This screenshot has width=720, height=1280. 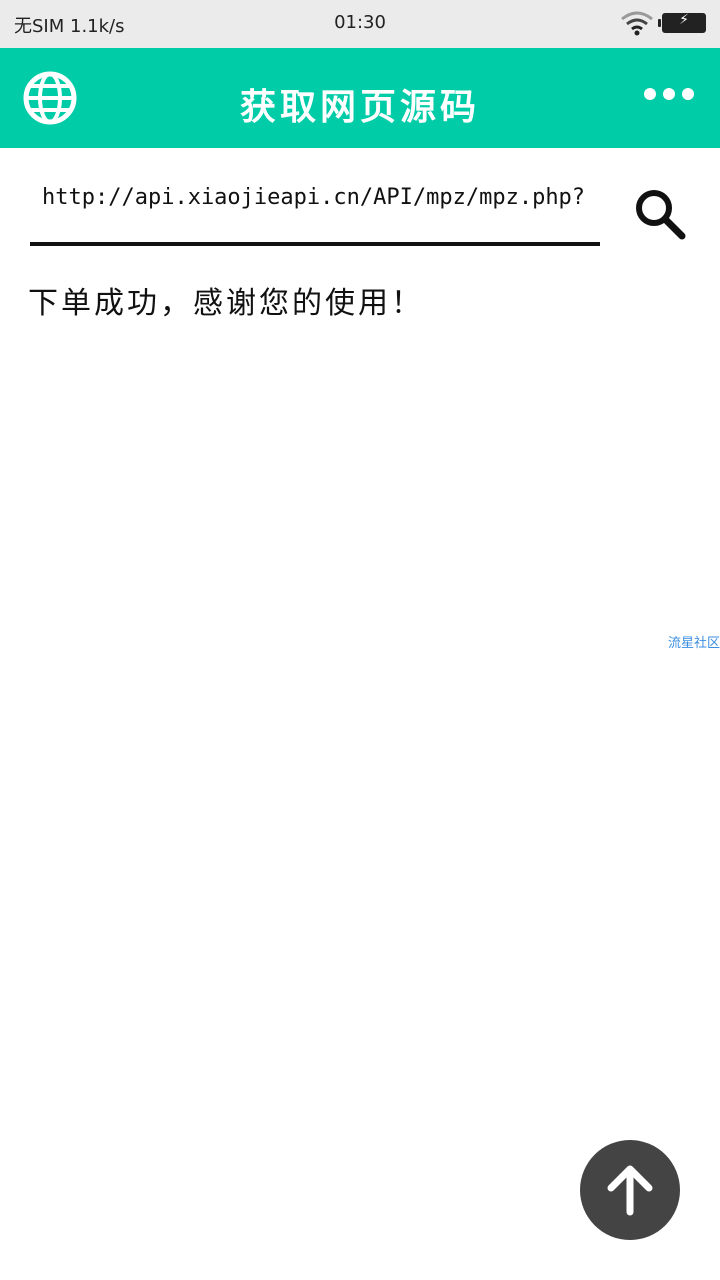 I want to click on status-time: 01:30, so click(x=360, y=22).